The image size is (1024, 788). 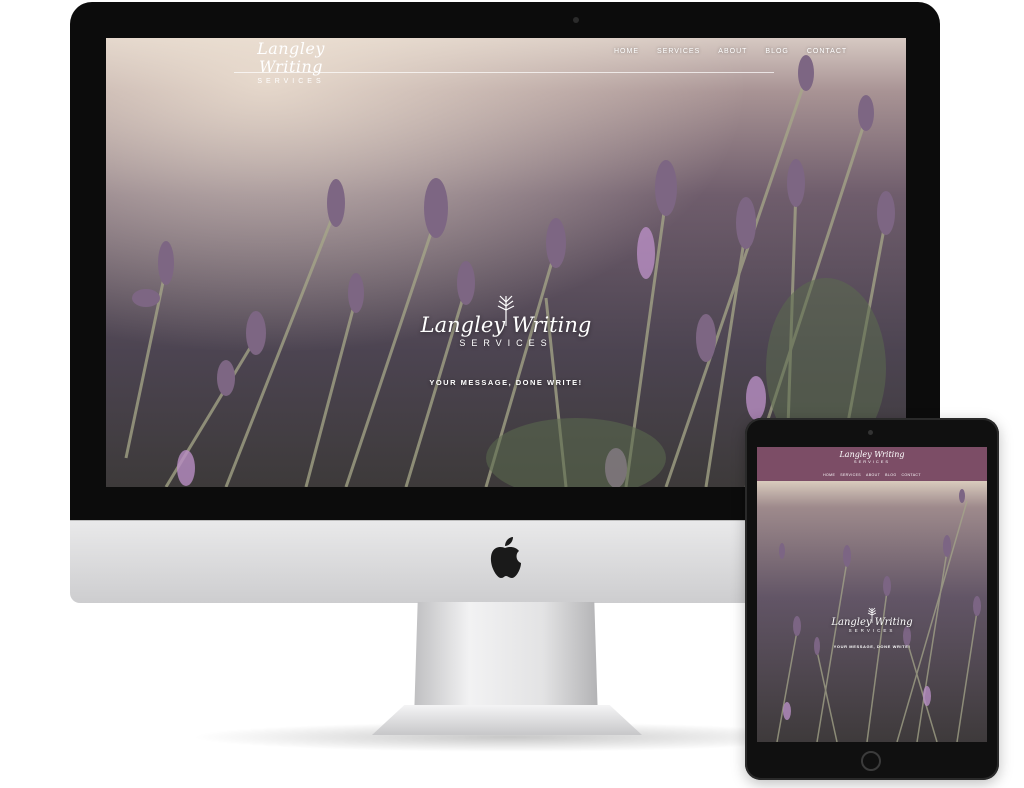 I want to click on logo-script-text: Langley Writing, so click(x=291, y=57).